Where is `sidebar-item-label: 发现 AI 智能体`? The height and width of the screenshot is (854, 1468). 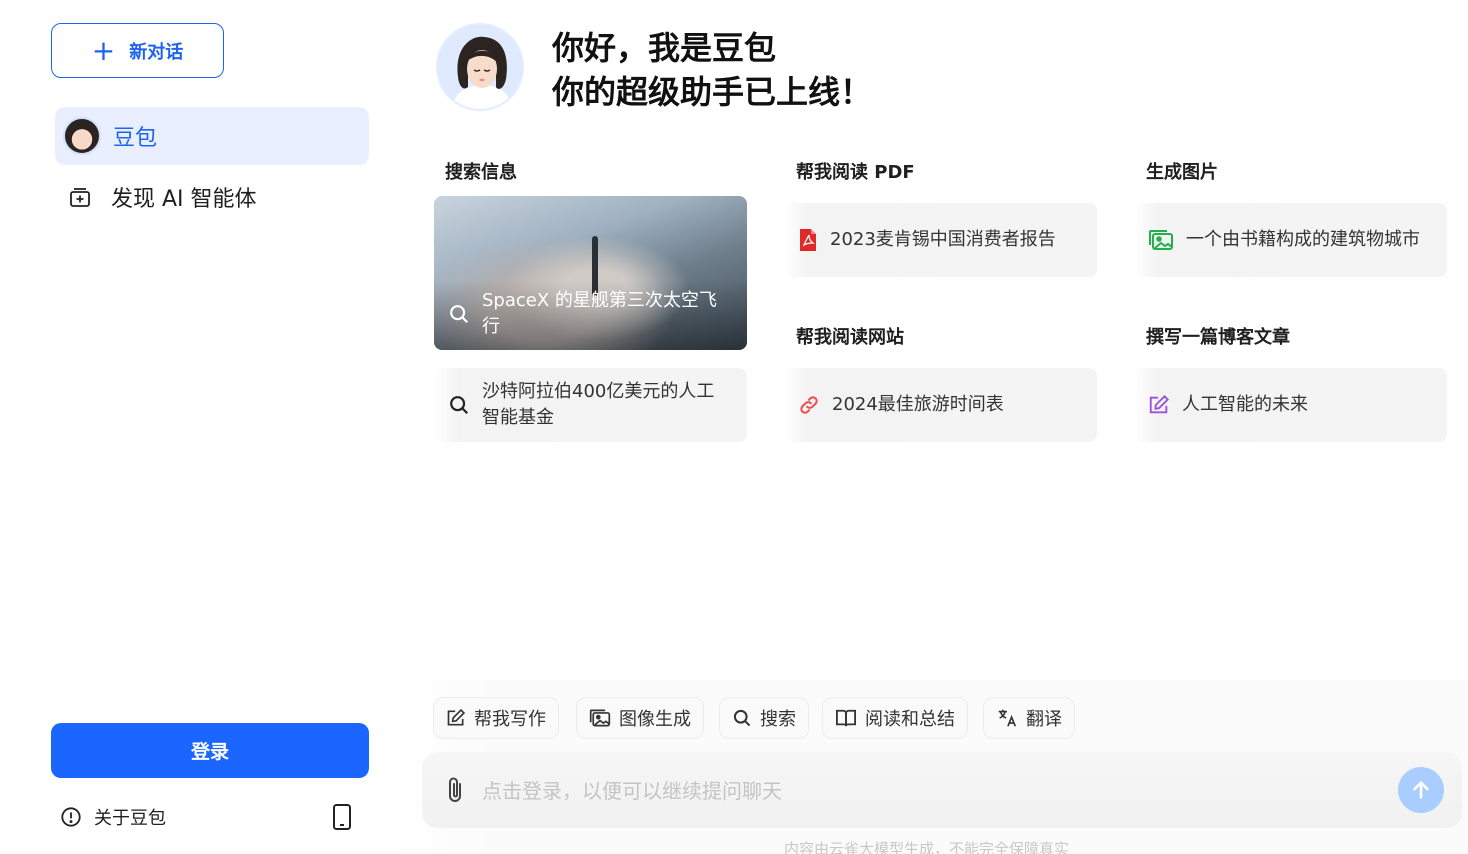
sidebar-item-label: 发现 AI 智能体 is located at coordinates (184, 199).